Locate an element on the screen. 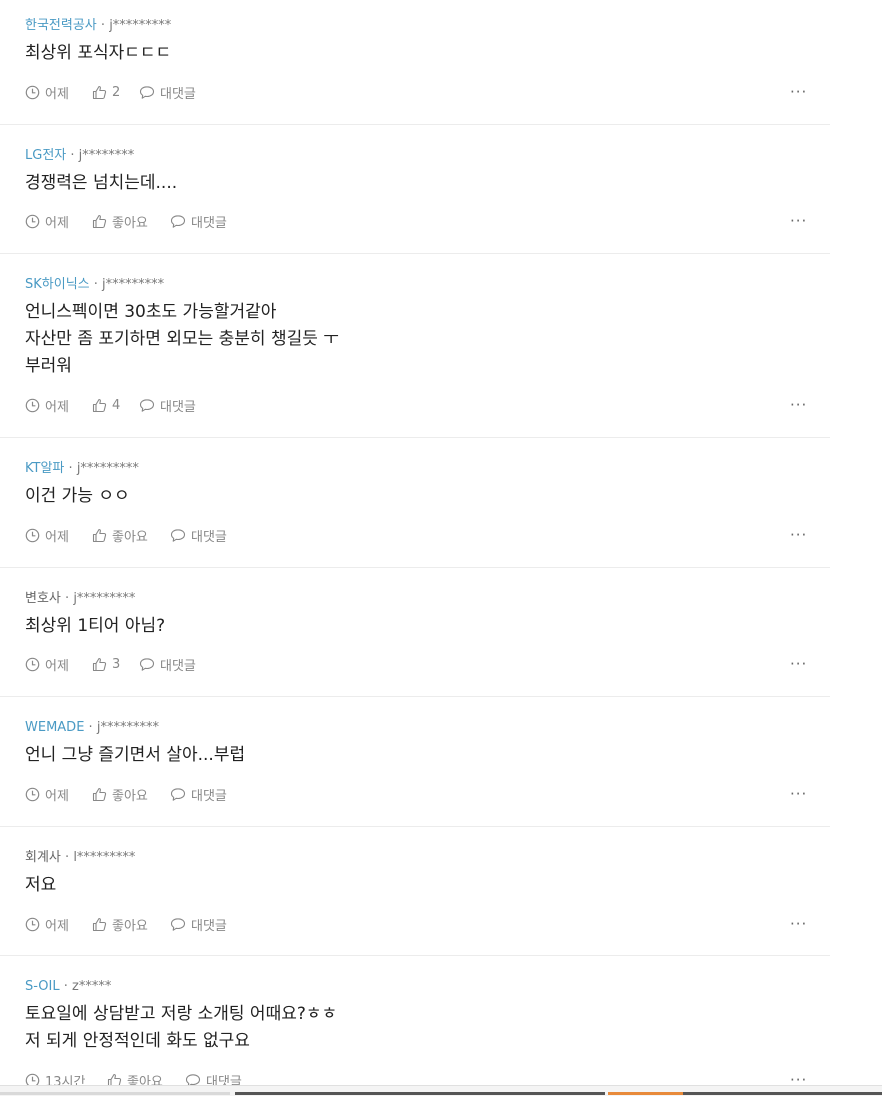  comment-body: 최상위 포식자ㄷㄷㄷ is located at coordinates (98, 53).